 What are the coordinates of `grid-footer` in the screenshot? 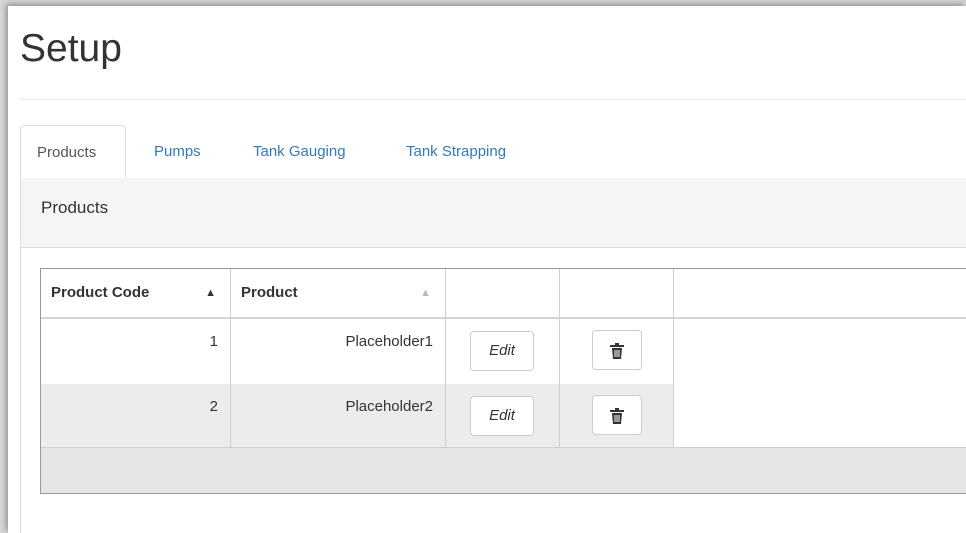 It's located at (503, 470).